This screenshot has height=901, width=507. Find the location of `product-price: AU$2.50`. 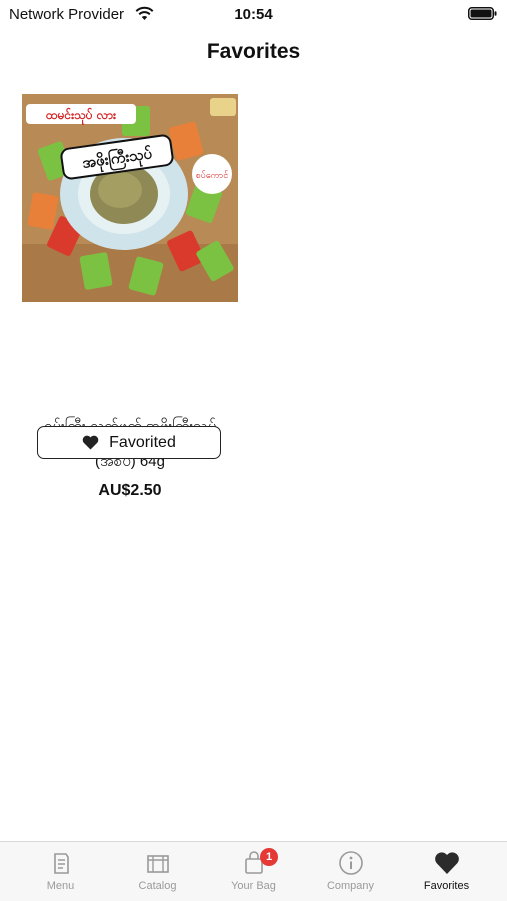

product-price: AU$2.50 is located at coordinates (130, 490).